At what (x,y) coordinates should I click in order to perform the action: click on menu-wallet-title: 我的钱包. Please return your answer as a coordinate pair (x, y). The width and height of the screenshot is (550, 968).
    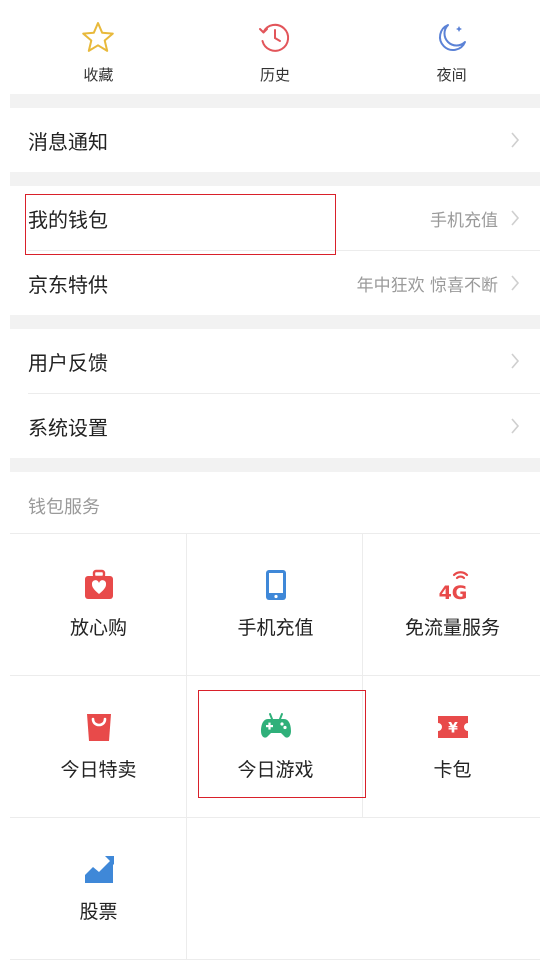
    Looking at the image, I should click on (68, 219).